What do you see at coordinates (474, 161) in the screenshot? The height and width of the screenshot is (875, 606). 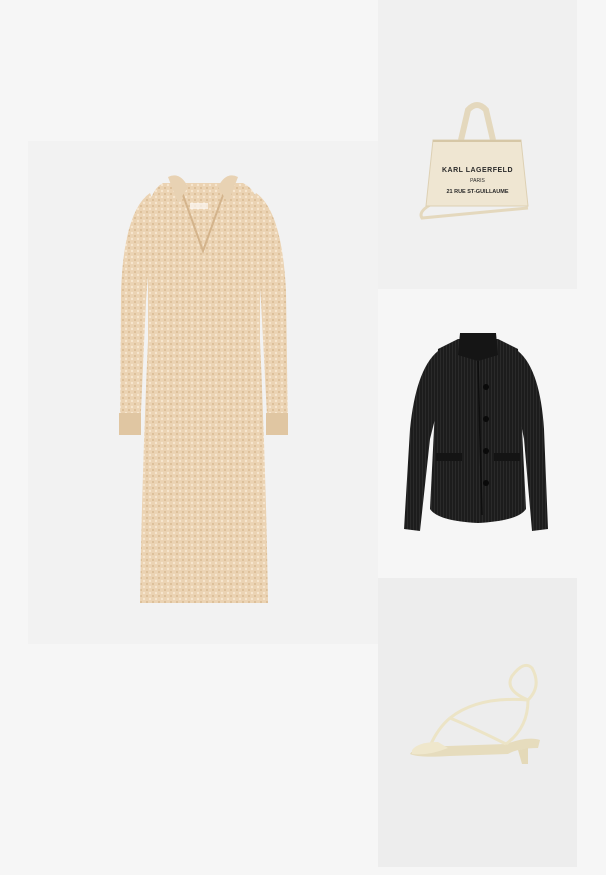 I see `tote-bag-icon` at bounding box center [474, 161].